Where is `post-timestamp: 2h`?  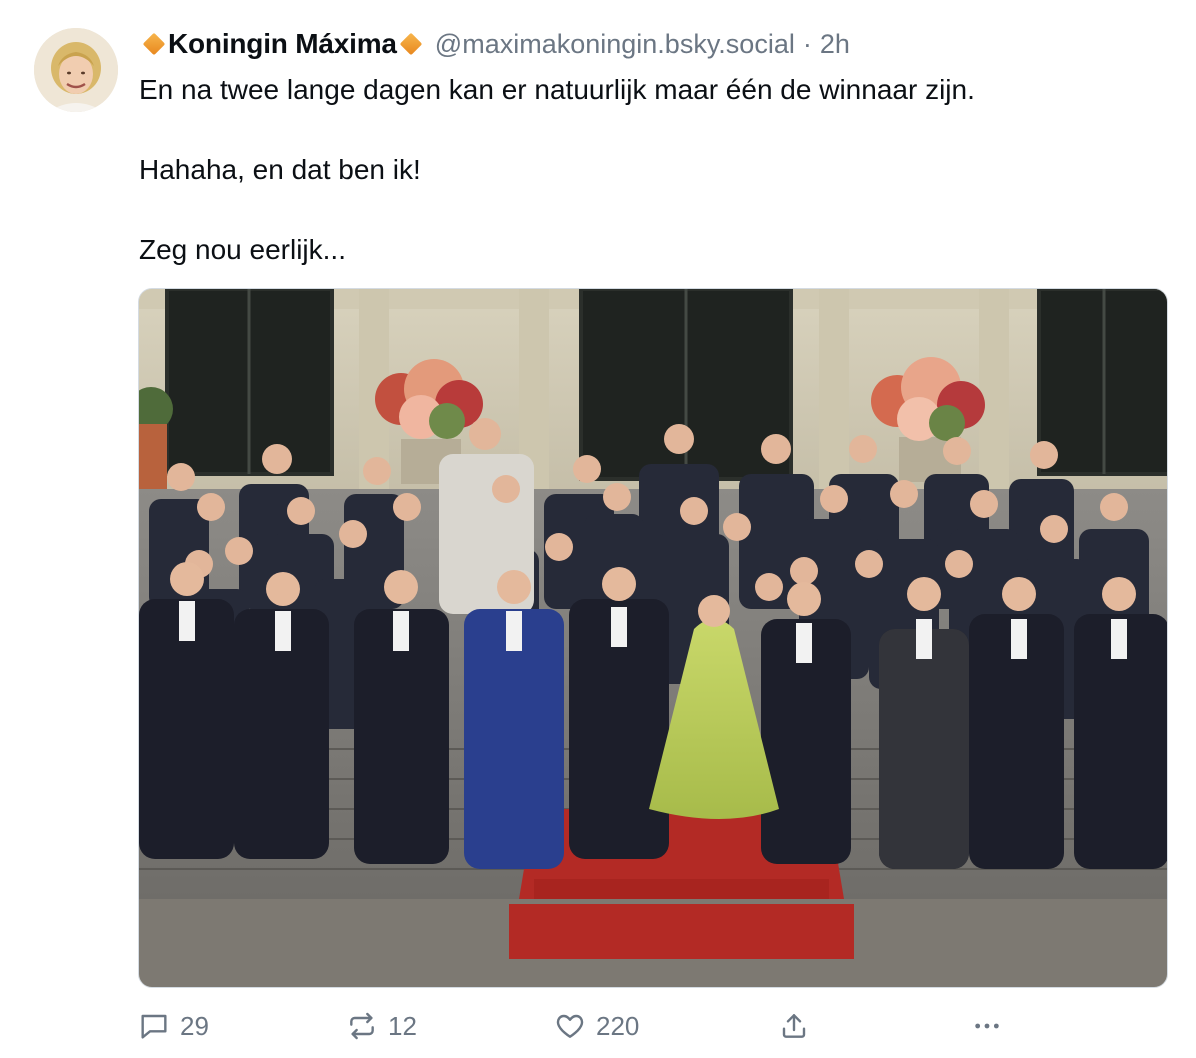 post-timestamp: 2h is located at coordinates (835, 44).